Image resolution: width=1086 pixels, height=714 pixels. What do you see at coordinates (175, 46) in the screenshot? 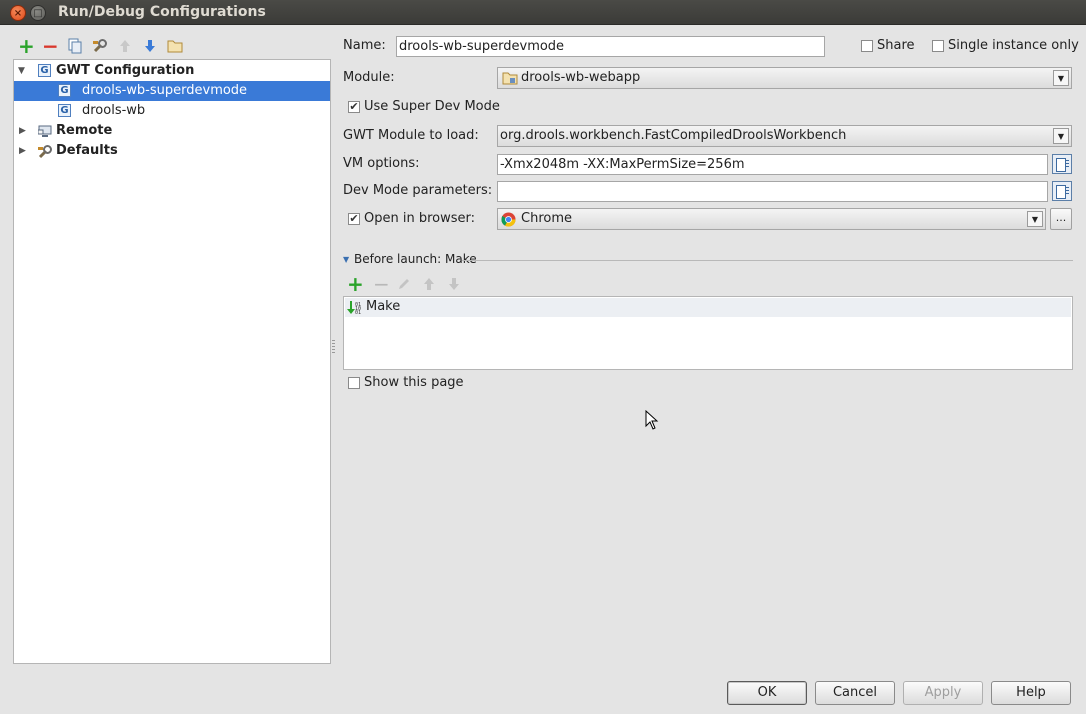
I see `folder-icon` at bounding box center [175, 46].